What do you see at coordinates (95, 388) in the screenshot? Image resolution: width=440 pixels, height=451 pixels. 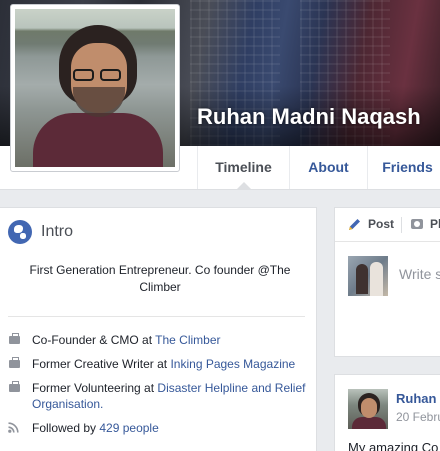 I see `fact-text: Former Volunteering at` at bounding box center [95, 388].